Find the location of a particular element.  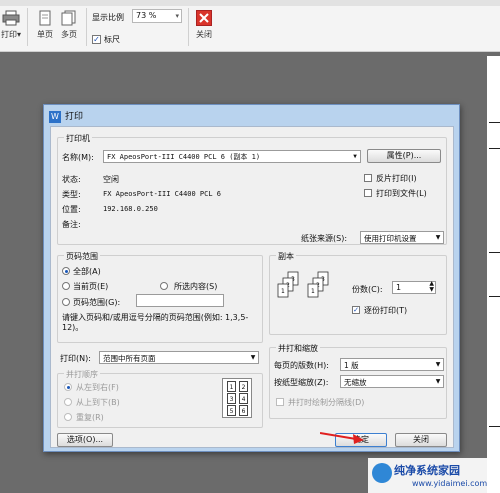

range-all-label: 全部(A) is located at coordinates (87, 271).